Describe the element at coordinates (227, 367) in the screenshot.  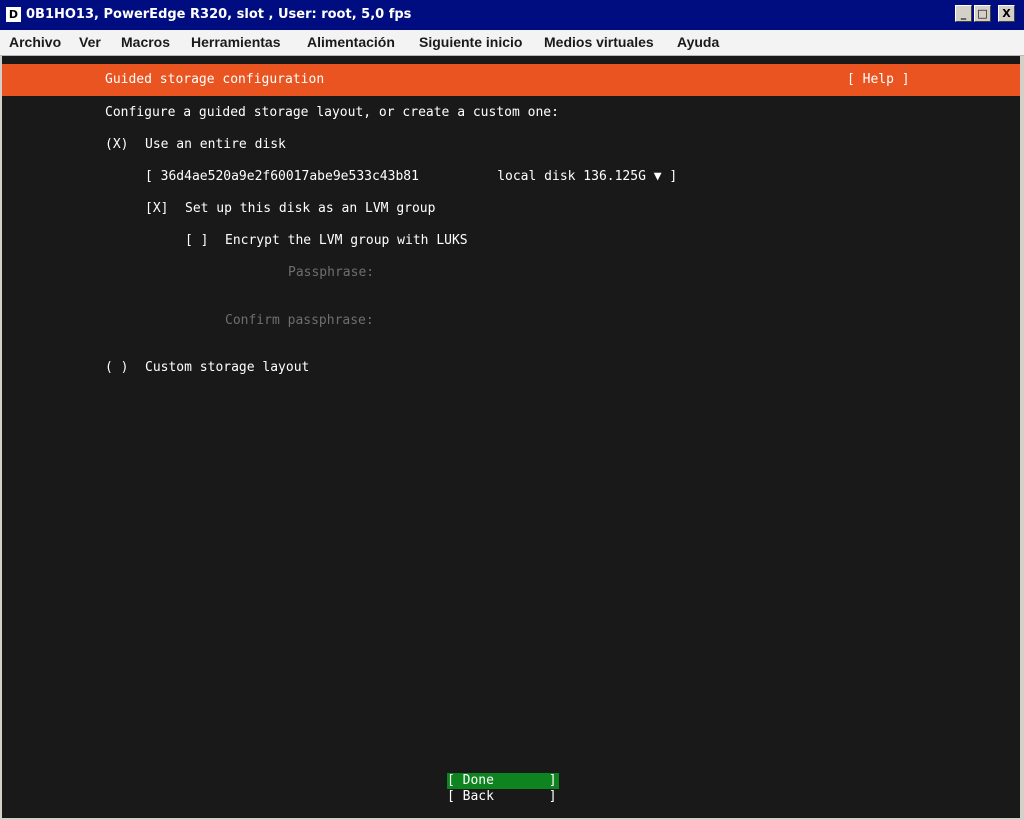
I see `custom-layout-label: Custom storage layout` at that location.